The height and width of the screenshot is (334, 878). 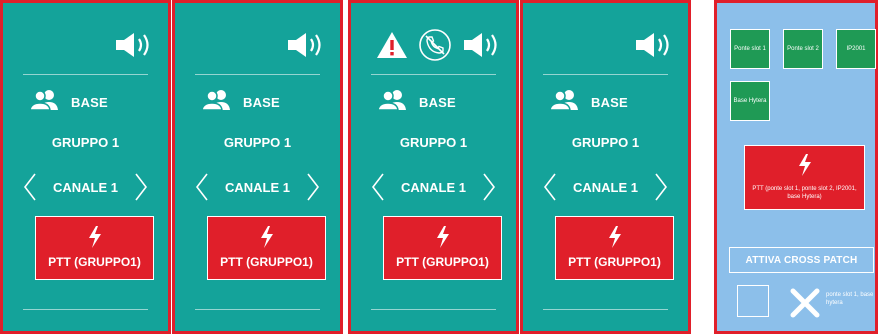 What do you see at coordinates (856, 49) in the screenshot?
I see `slot-ip2001: IP2001` at bounding box center [856, 49].